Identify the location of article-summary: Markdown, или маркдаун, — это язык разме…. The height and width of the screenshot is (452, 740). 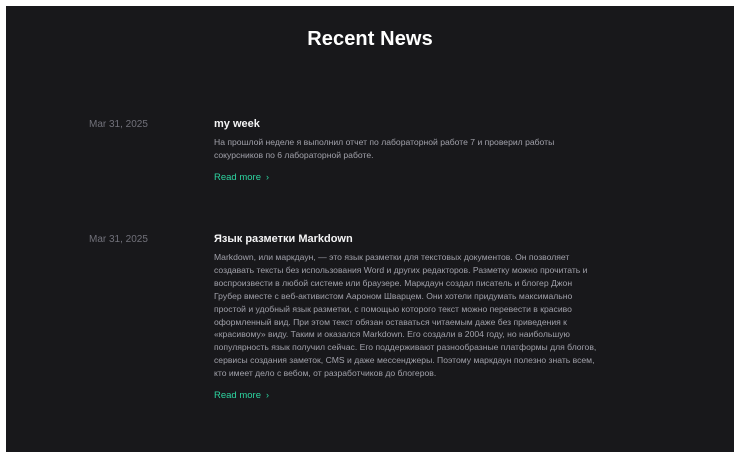
(405, 315).